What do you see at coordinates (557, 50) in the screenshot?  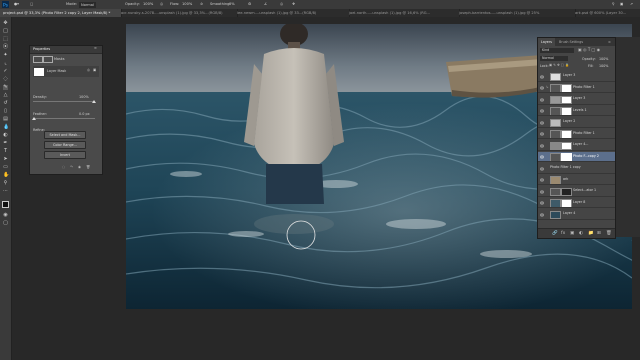 I see `filter-kind-select: Kind` at bounding box center [557, 50].